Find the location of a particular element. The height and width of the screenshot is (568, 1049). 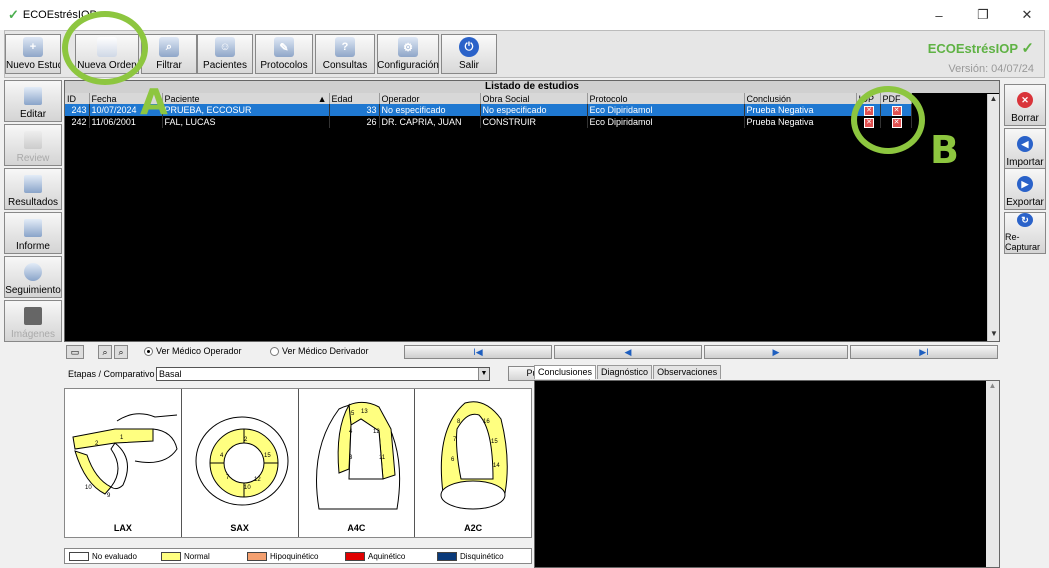

notes-tabs: Conclusiones Diagnóstico Observaciones is located at coordinates (767, 372).